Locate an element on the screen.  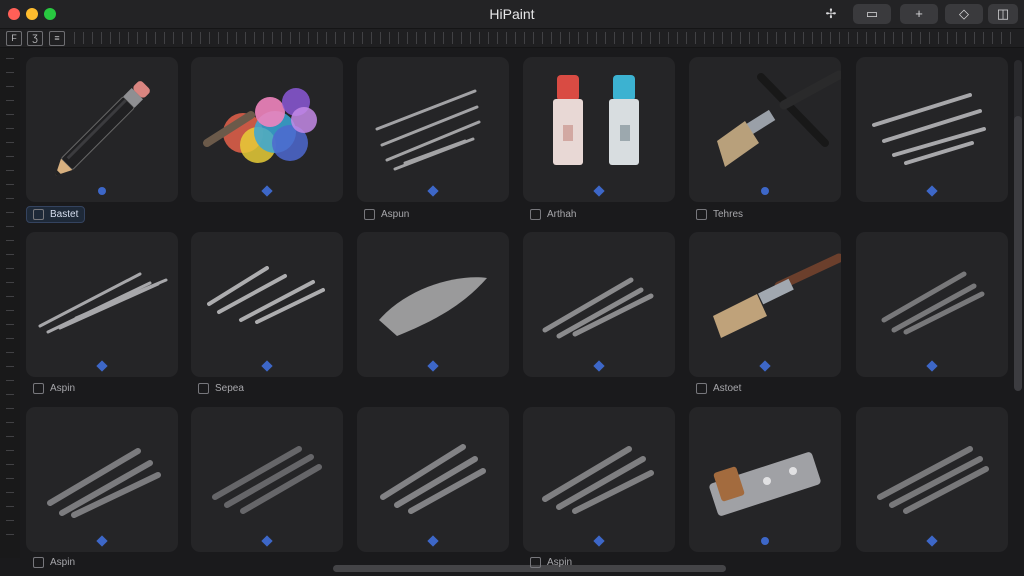
brush-tile-grain is located at coordinates (599, 304).